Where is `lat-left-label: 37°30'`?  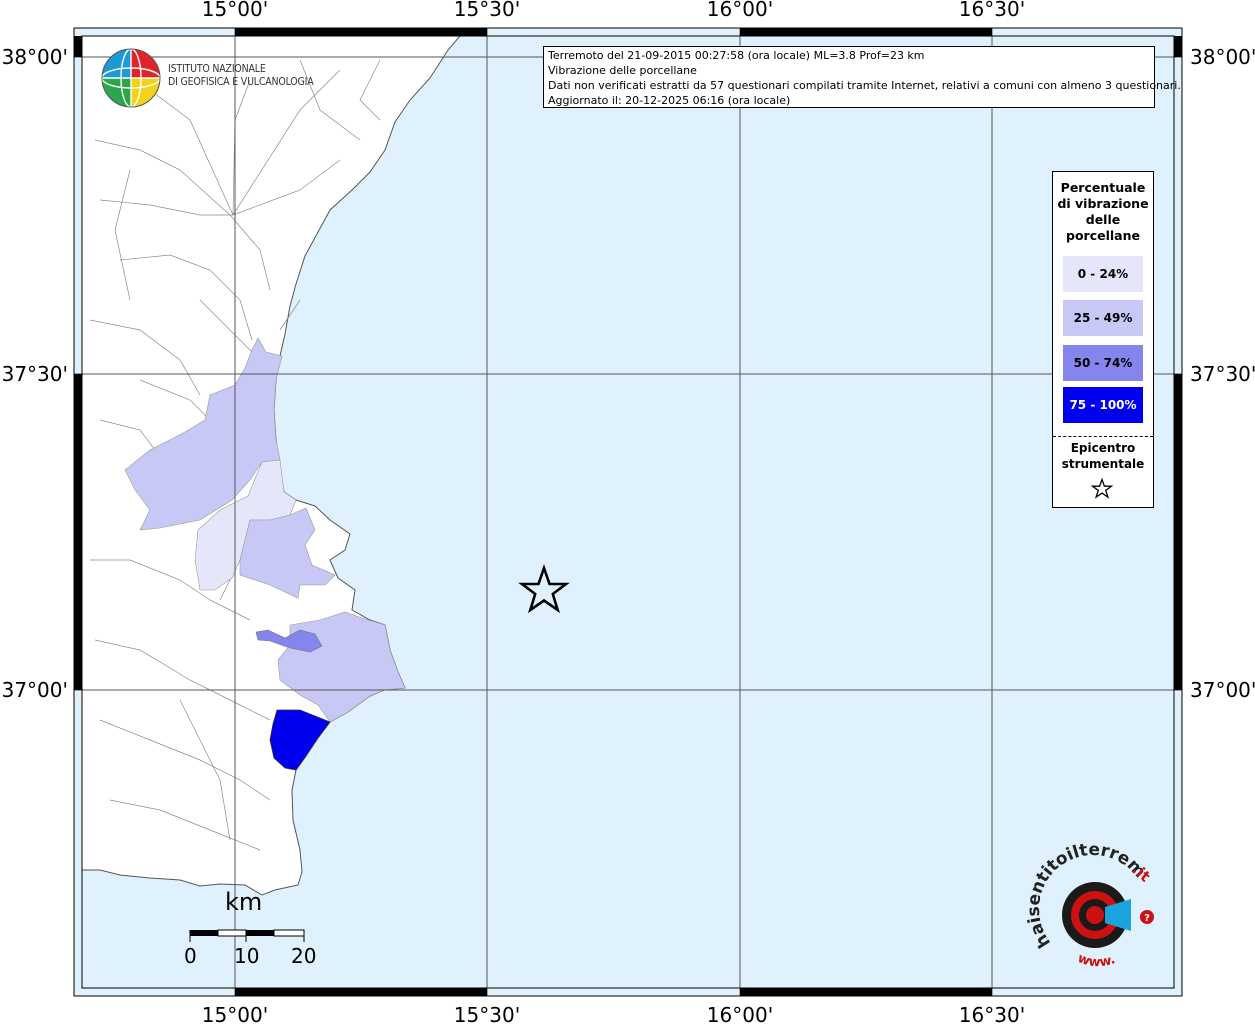 lat-left-label: 37°30' is located at coordinates (35, 374).